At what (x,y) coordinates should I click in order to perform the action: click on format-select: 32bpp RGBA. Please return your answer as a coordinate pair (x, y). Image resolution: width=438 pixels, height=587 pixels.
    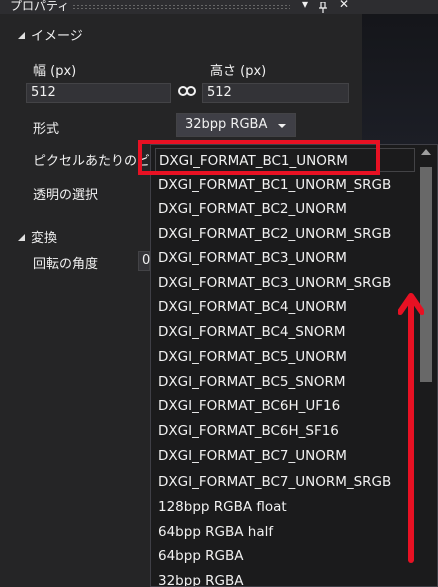
    Looking at the image, I should click on (236, 125).